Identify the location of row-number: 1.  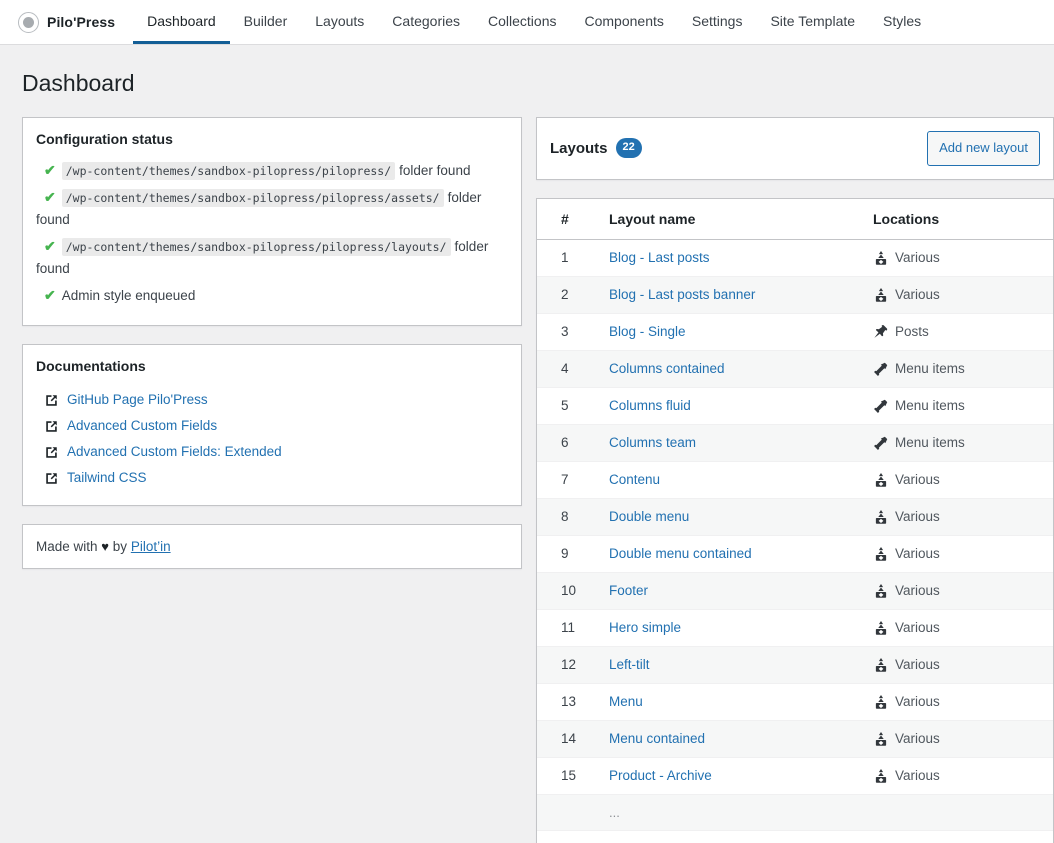
(568, 258).